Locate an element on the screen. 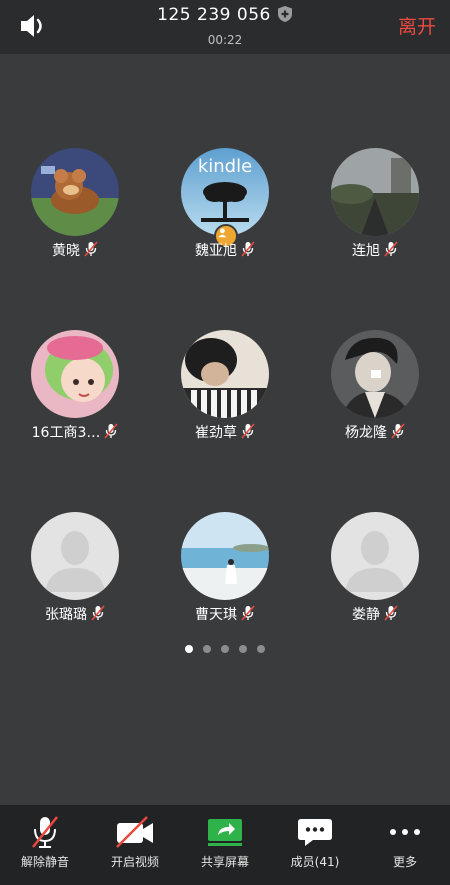  participant-name: 杨龙隆 is located at coordinates (366, 433).